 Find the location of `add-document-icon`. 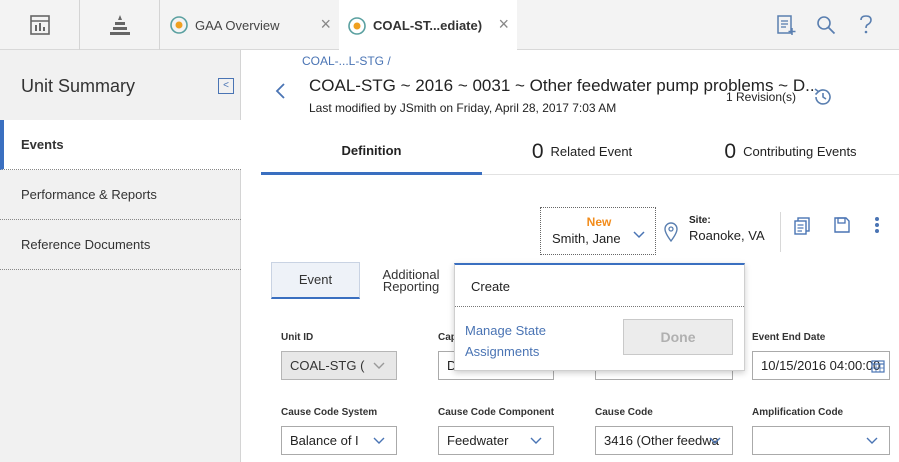

add-document-icon is located at coordinates (786, 25).